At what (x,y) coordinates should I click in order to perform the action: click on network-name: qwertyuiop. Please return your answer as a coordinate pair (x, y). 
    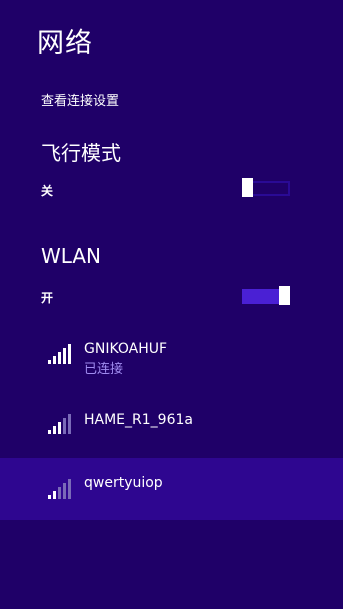
    Looking at the image, I should click on (123, 483).